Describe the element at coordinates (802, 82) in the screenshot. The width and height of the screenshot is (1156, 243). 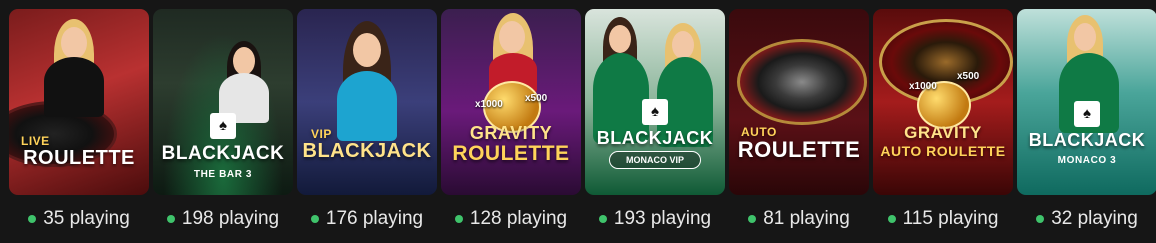
I see `roulette-wheel-icon` at that location.